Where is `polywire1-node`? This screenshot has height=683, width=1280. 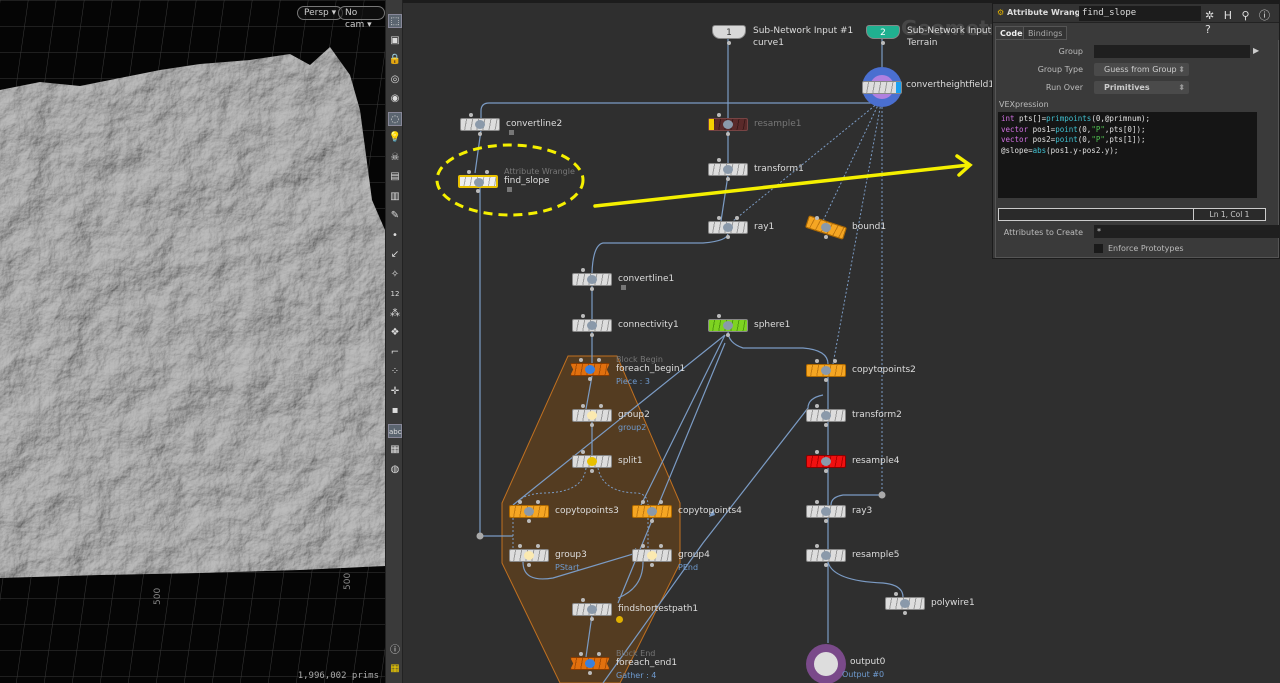 polywire1-node is located at coordinates (905, 603).